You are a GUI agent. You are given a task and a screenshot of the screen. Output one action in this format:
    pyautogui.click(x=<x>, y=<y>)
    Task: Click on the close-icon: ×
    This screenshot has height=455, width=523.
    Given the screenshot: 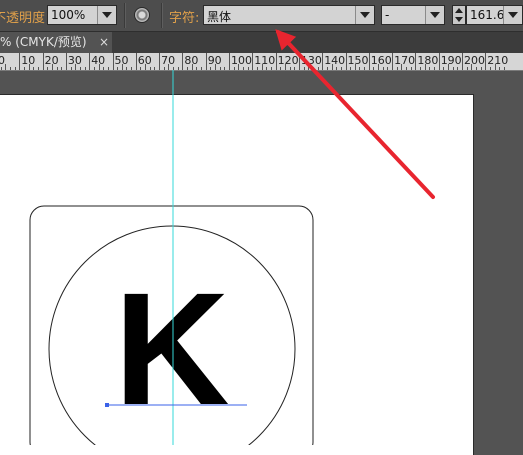 What is the action you would take?
    pyautogui.click(x=104, y=42)
    